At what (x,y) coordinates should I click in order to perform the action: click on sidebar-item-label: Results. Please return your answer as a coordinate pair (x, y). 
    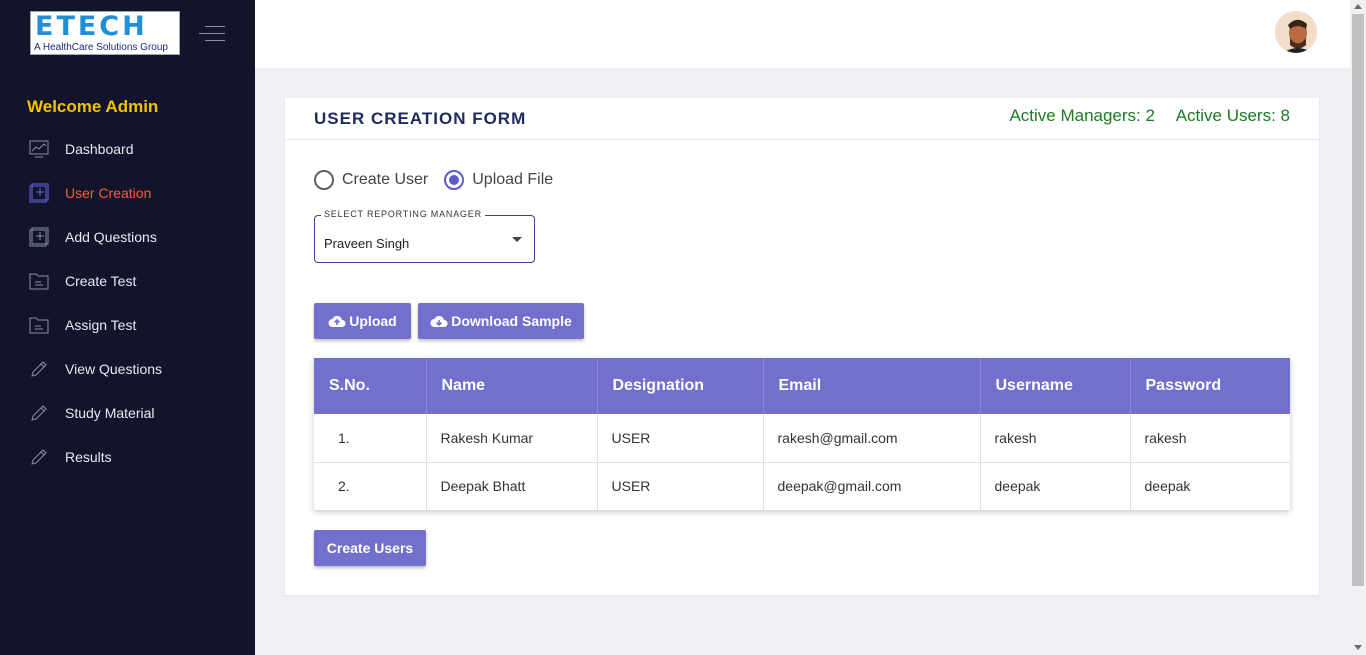
    Looking at the image, I should click on (88, 457).